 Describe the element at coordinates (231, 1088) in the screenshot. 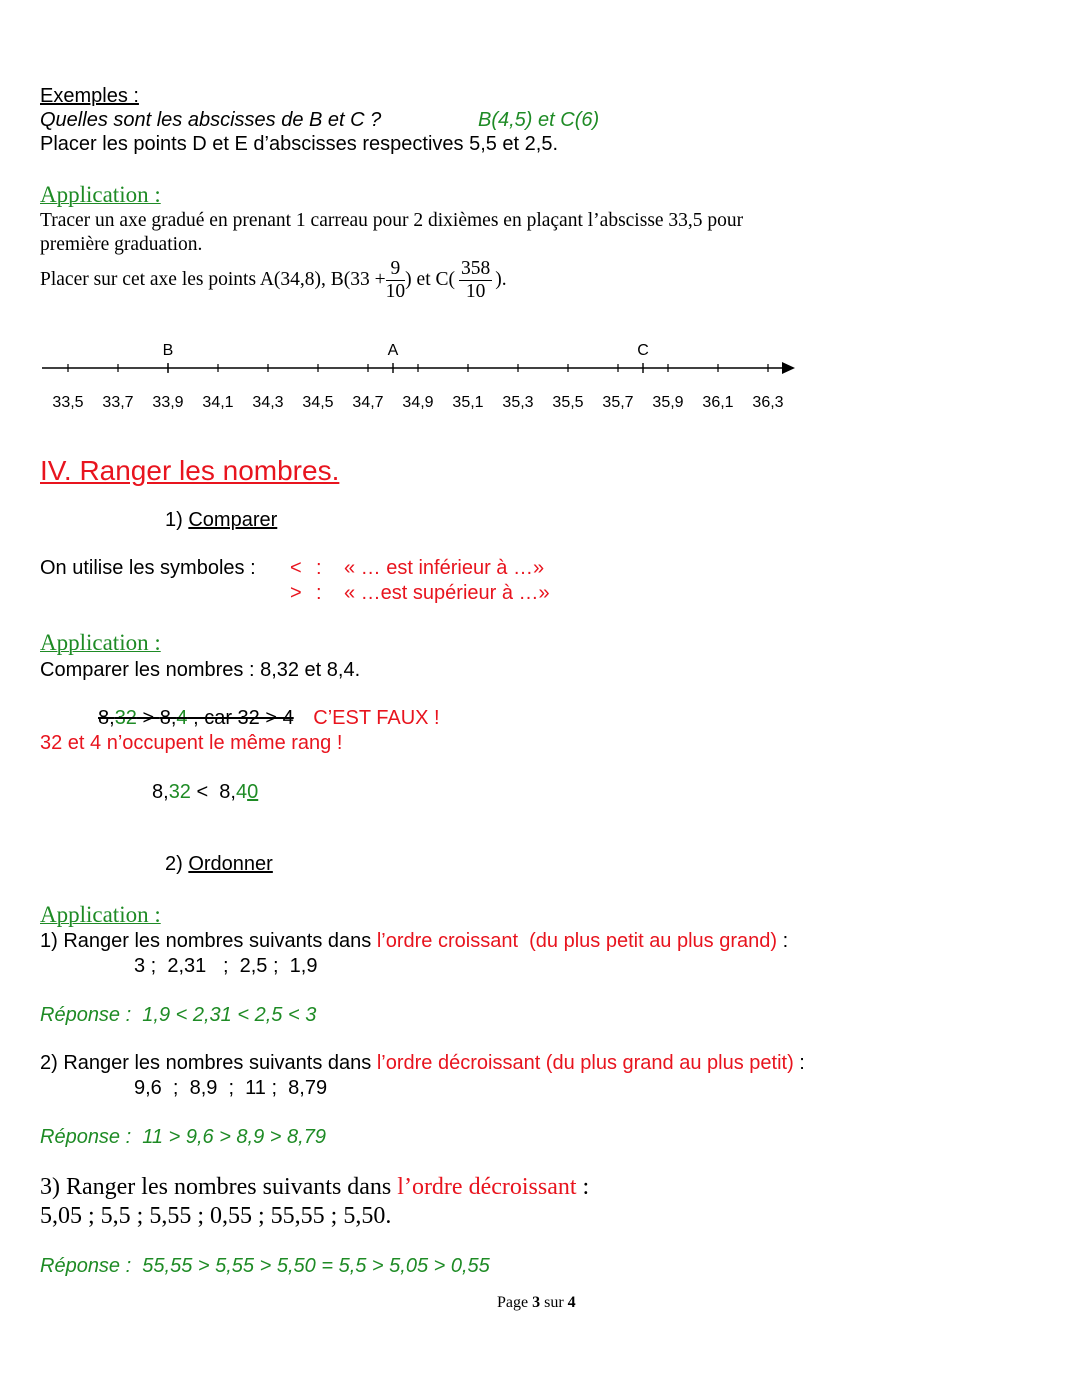

I see `question-2-numbers: 9,6 ; 8,9 ; 11 ; 8,79` at that location.